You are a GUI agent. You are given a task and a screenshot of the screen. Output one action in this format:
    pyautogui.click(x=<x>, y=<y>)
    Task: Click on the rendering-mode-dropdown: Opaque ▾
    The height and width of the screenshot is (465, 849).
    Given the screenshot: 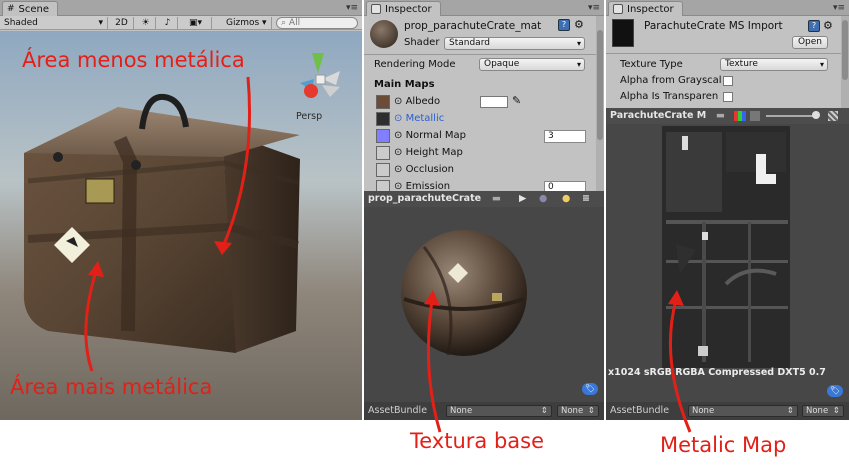 What is the action you would take?
    pyautogui.click(x=532, y=64)
    